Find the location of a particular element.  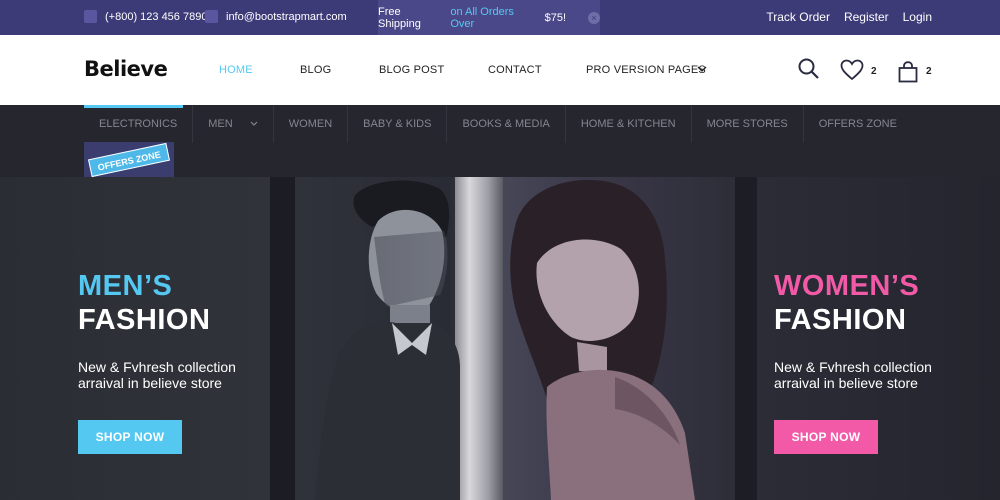

men-heading-title: FASHION is located at coordinates (144, 320).